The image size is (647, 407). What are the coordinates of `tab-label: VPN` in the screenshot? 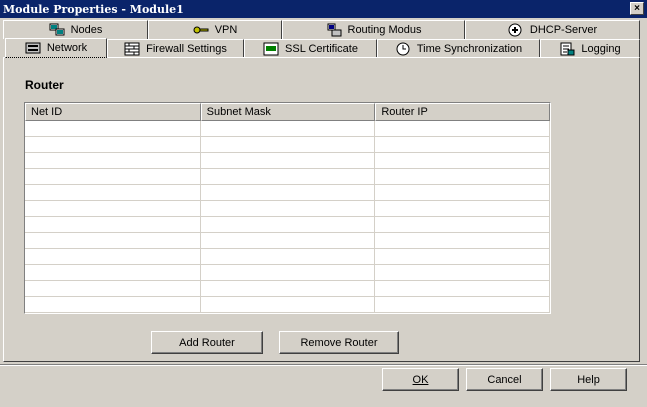 It's located at (226, 30).